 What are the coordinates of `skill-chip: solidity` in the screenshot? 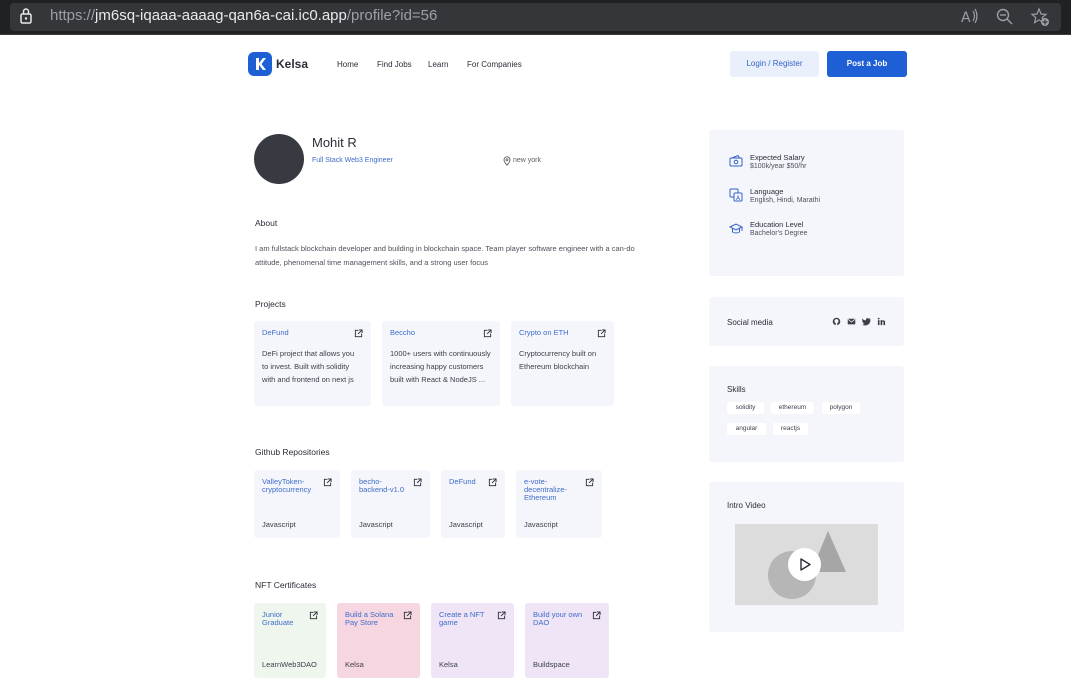 It's located at (745, 408).